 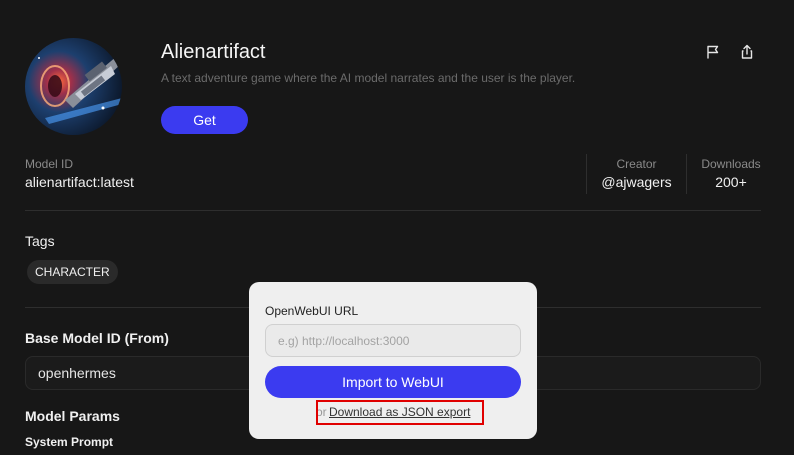 What do you see at coordinates (69, 442) in the screenshot?
I see `system-prompt-label: System Prompt` at bounding box center [69, 442].